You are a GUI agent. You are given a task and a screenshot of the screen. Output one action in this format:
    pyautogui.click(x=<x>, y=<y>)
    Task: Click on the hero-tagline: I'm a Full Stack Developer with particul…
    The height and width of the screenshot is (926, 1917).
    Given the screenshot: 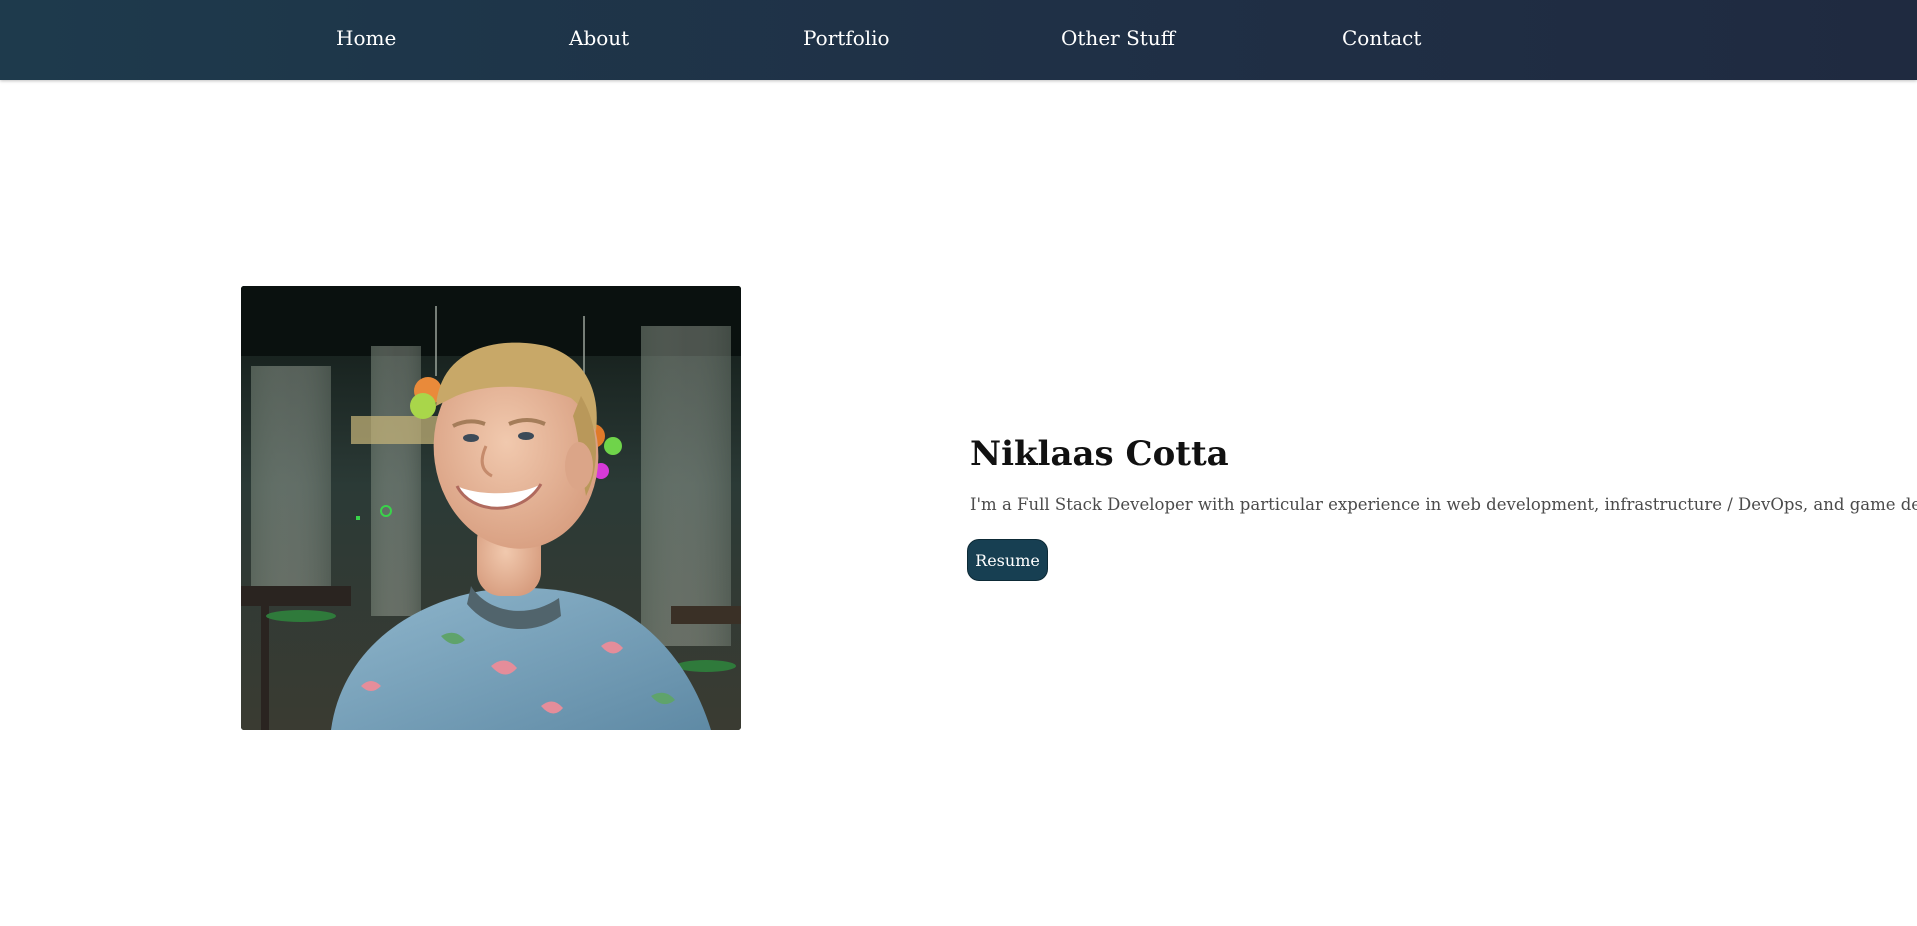 What is the action you would take?
    pyautogui.click(x=1443, y=504)
    